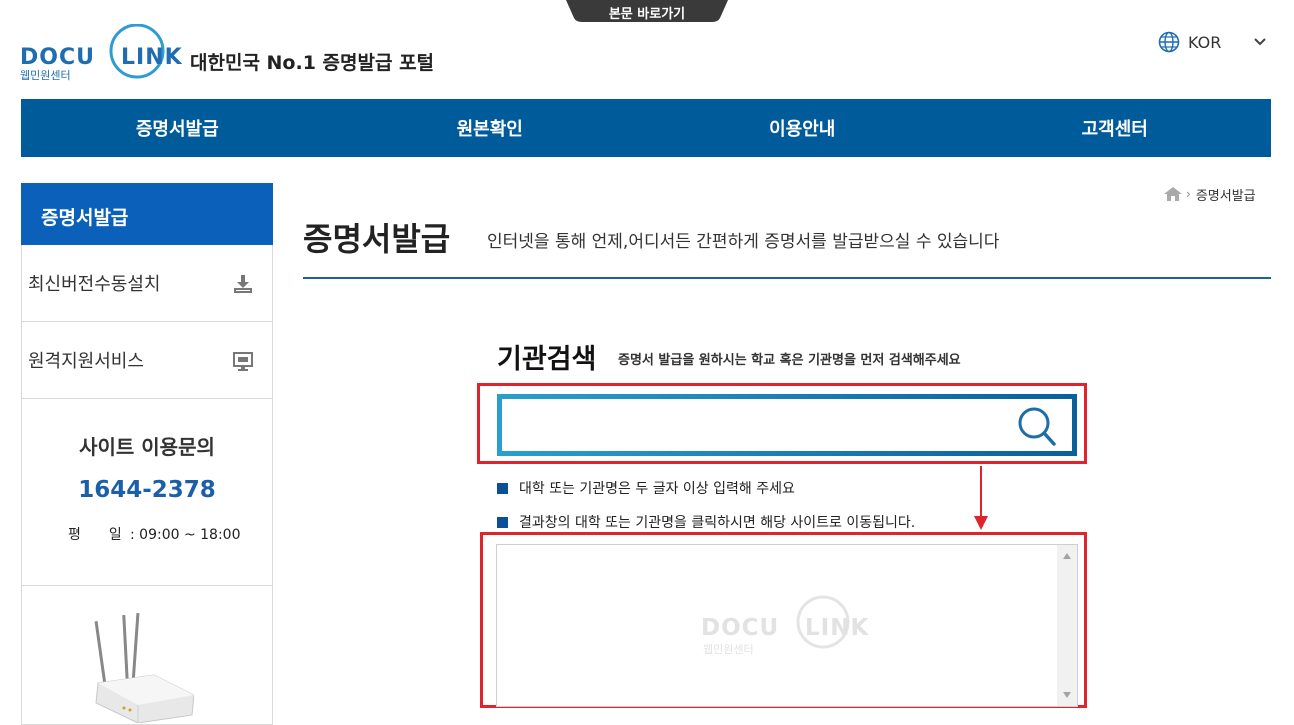 This screenshot has height=725, width=1294. Describe the element at coordinates (1260, 42) in the screenshot. I see `chevron-down-icon` at that location.